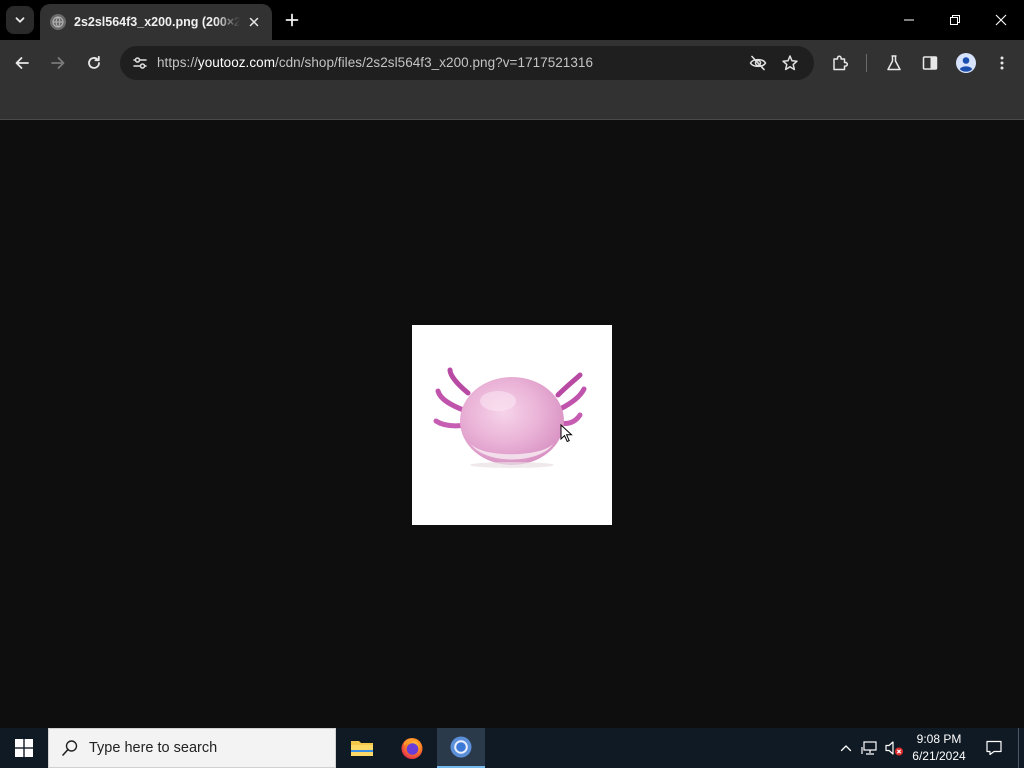  I want to click on windows-logo-icon, so click(24, 748).